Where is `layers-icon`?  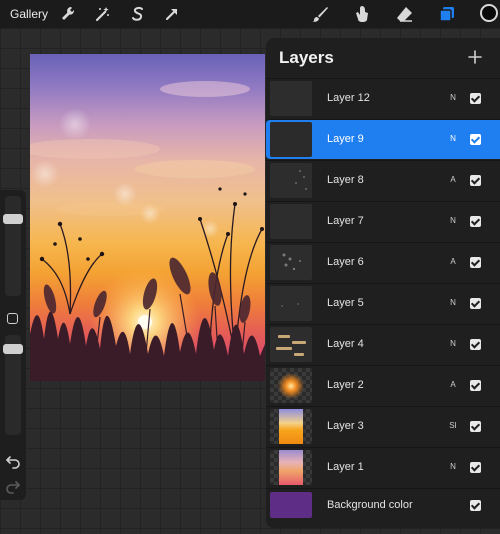 layers-icon is located at coordinates (447, 14).